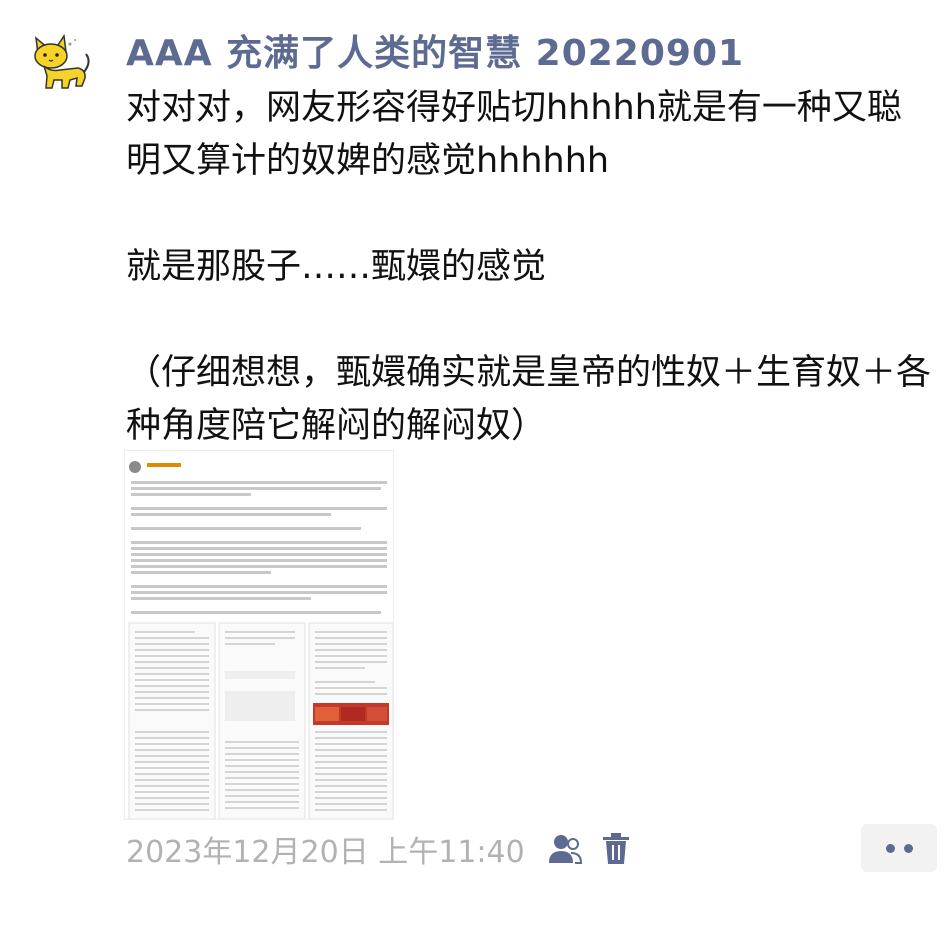 The image size is (949, 948). What do you see at coordinates (514, 134) in the screenshot?
I see `post-paragraph: 对对对，网友形容得好贴切hhhhh就是有一种又聪明又算计的奴婢的感觉hhhhhh` at bounding box center [514, 134].